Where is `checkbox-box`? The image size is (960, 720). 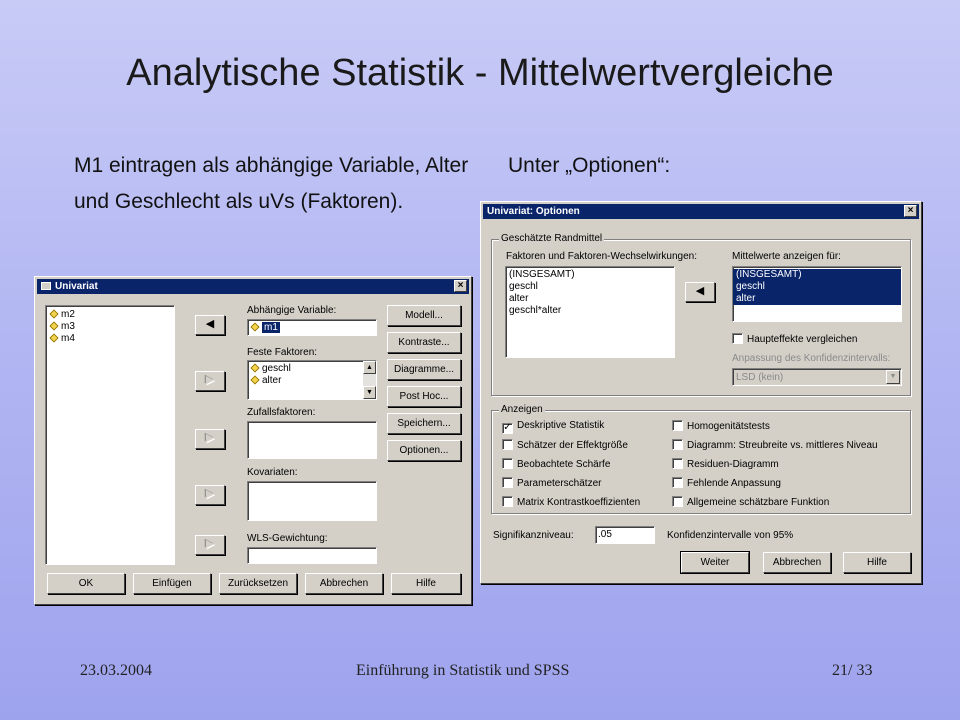
checkbox-box is located at coordinates (737, 338).